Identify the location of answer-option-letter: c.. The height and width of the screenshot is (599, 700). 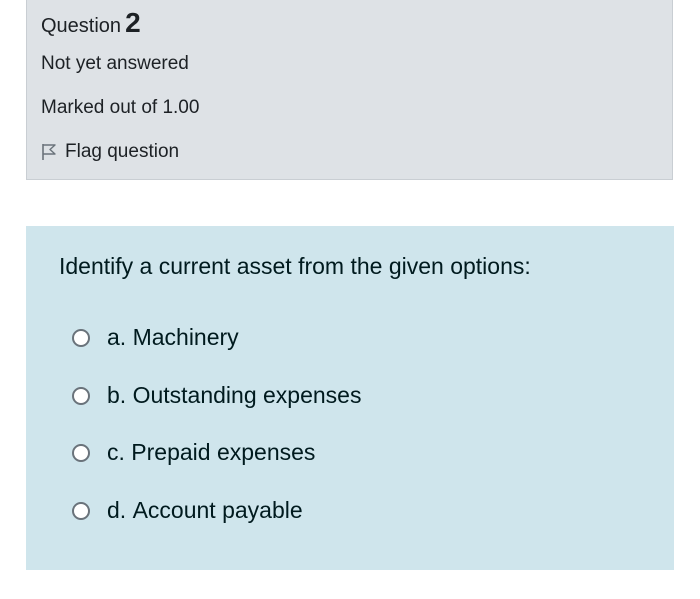
(116, 452).